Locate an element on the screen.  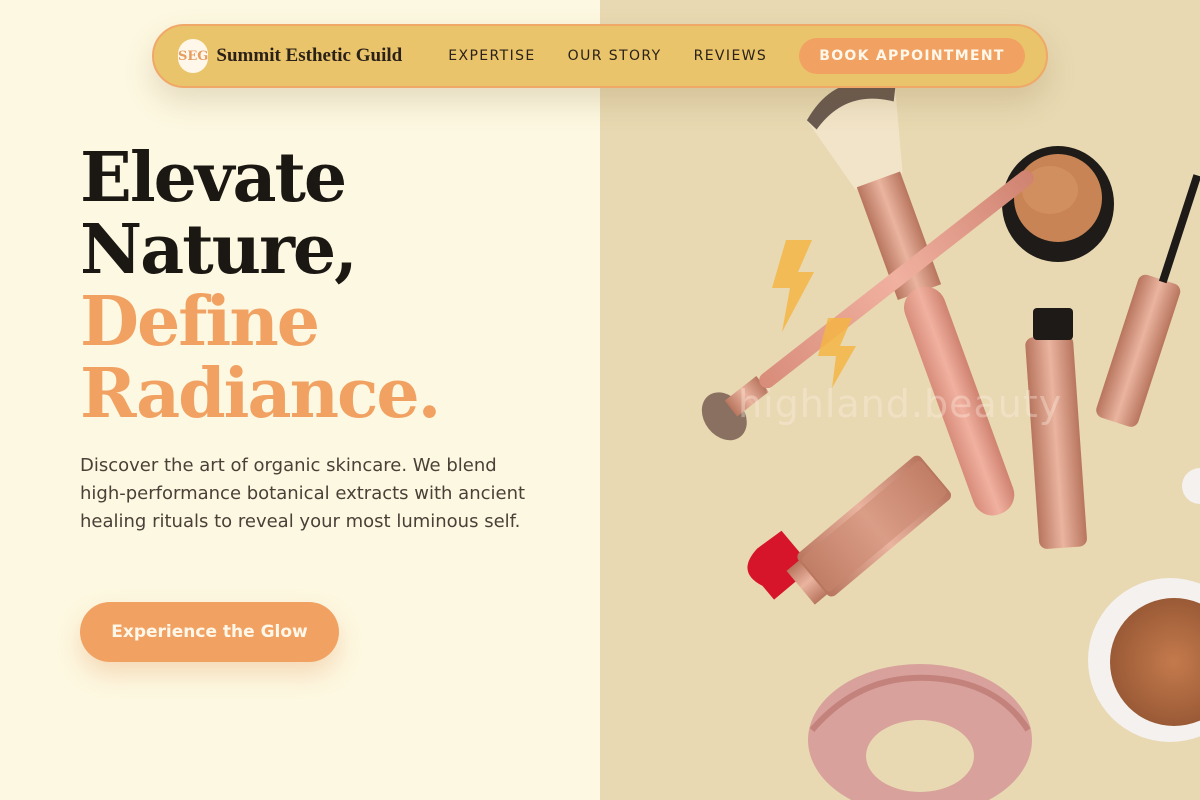
nav-link-reviews: REVIEWS is located at coordinates (731, 56).